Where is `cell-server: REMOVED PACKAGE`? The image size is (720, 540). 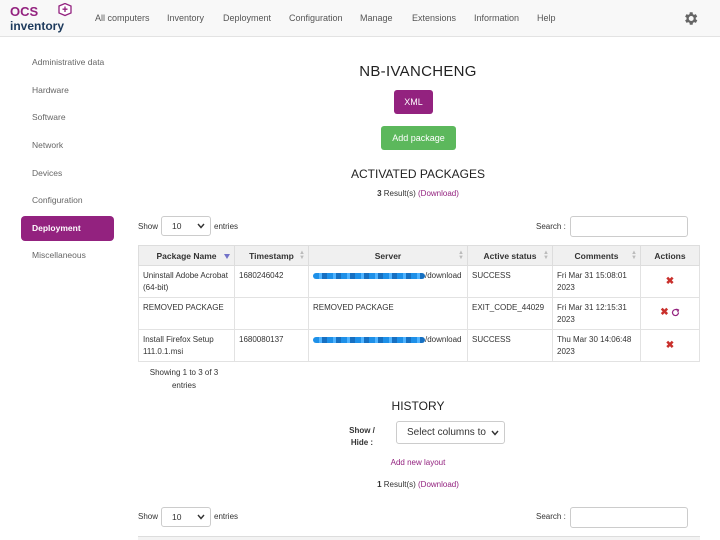
cell-server: REMOVED PACKAGE is located at coordinates (388, 313).